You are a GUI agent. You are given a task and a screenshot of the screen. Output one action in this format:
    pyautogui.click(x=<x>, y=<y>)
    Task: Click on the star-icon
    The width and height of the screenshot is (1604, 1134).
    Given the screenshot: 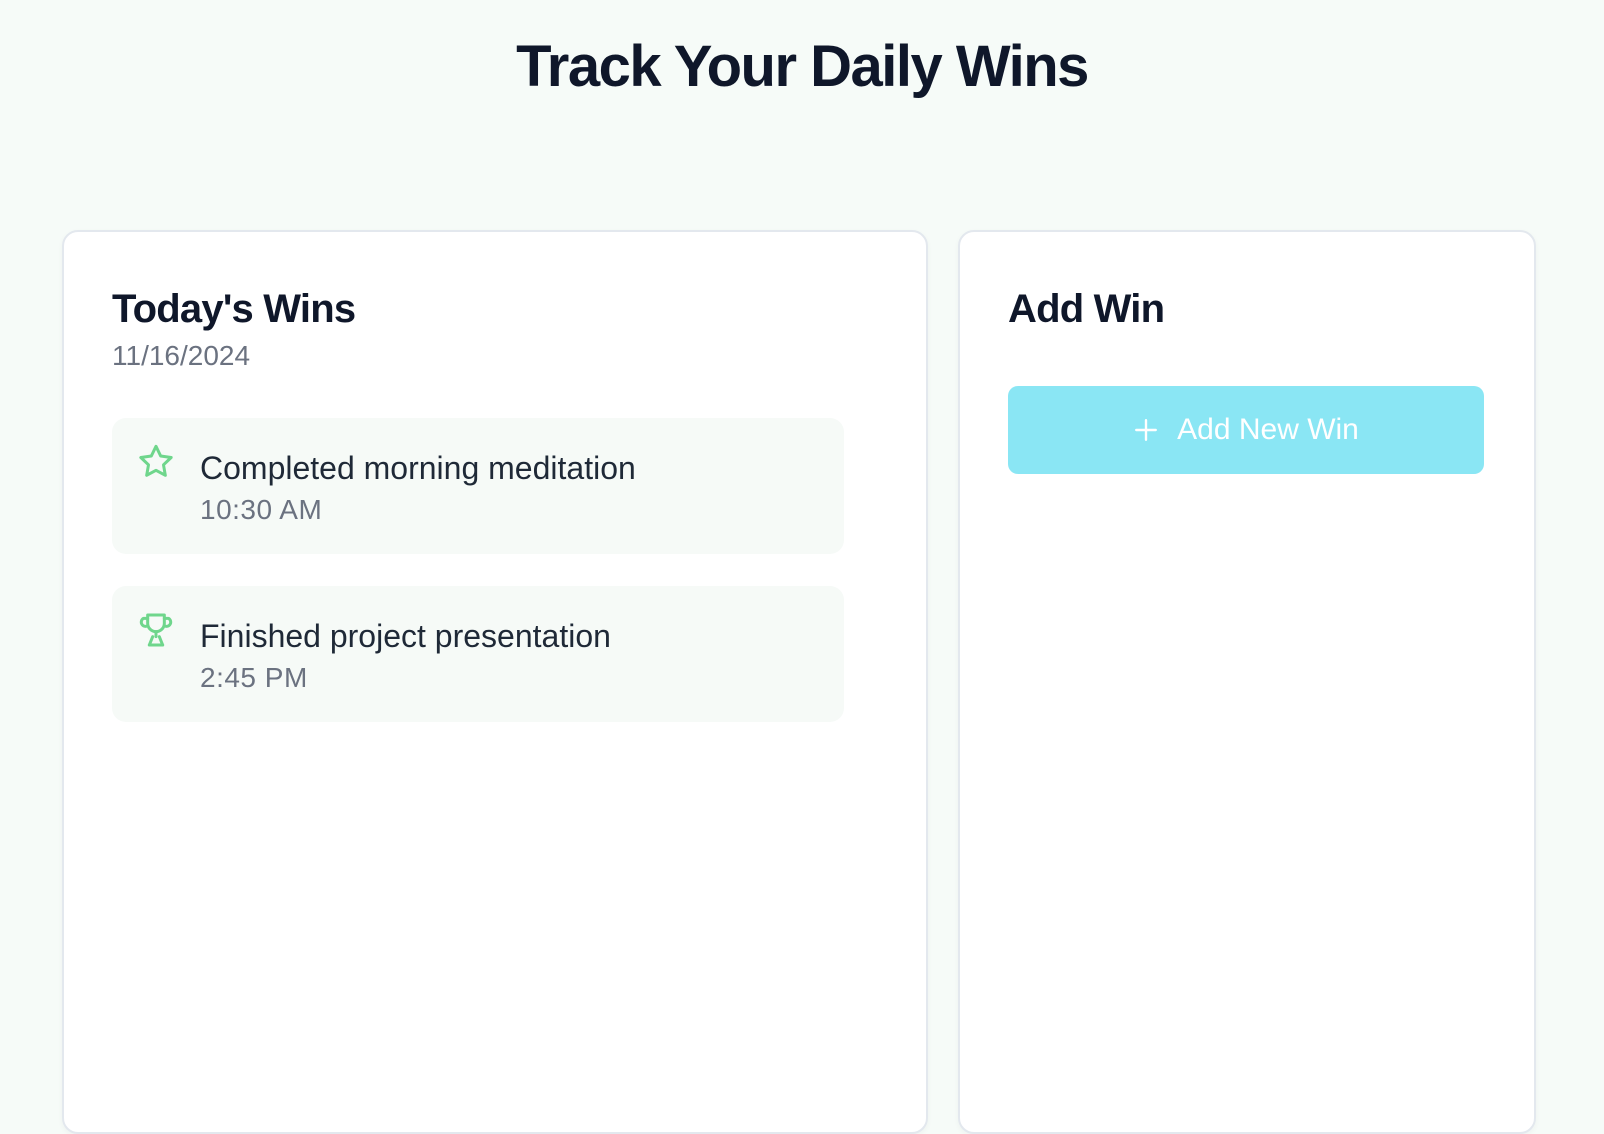 What is the action you would take?
    pyautogui.click(x=156, y=462)
    